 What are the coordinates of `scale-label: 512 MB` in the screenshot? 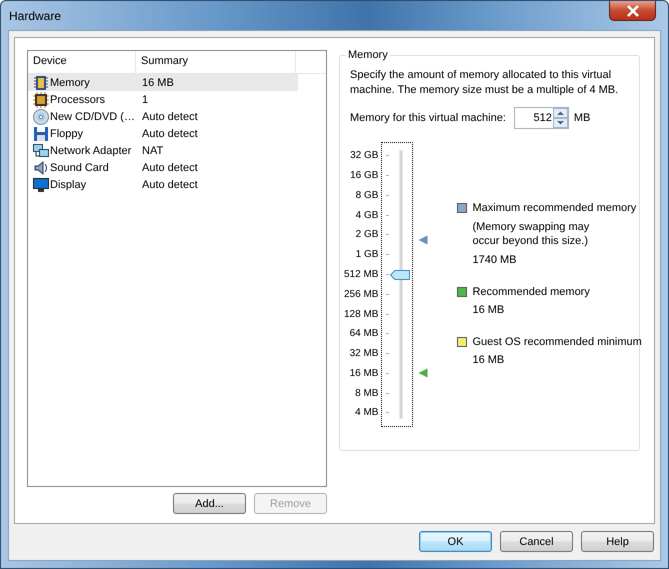 It's located at (361, 274).